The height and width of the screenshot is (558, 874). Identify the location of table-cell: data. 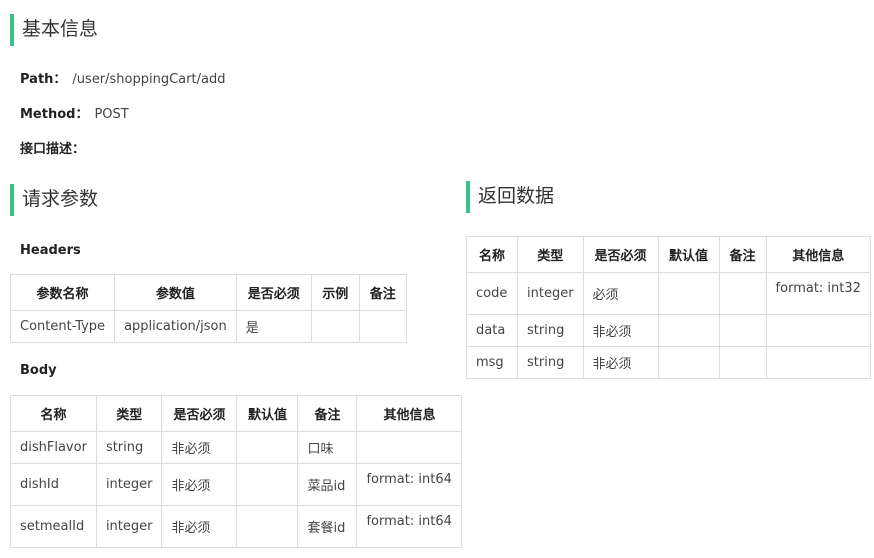
(492, 330).